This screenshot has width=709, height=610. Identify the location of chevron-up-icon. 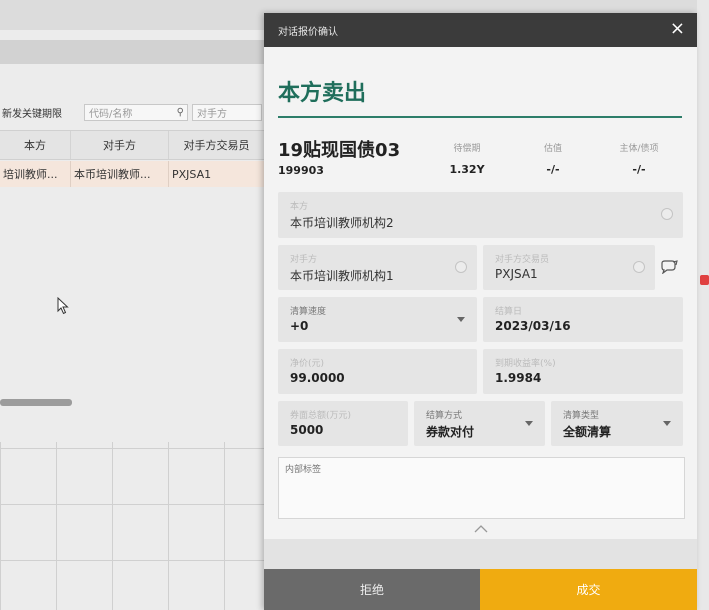
(481, 529).